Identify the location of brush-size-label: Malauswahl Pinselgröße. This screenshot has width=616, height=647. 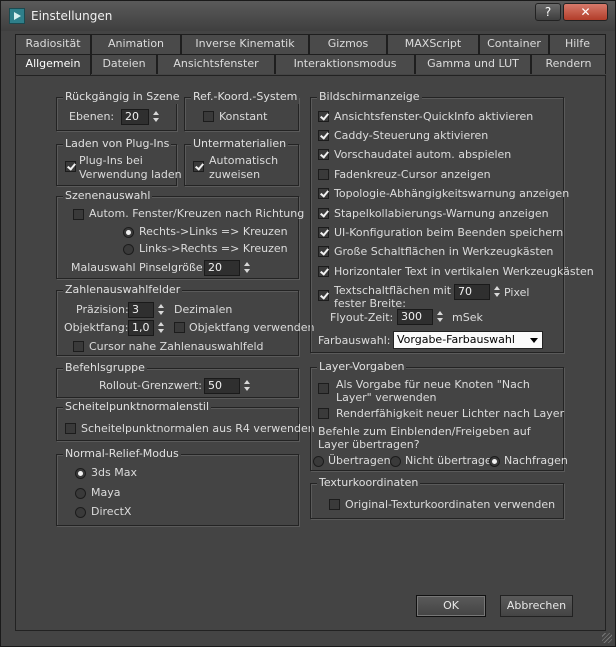
(137, 267).